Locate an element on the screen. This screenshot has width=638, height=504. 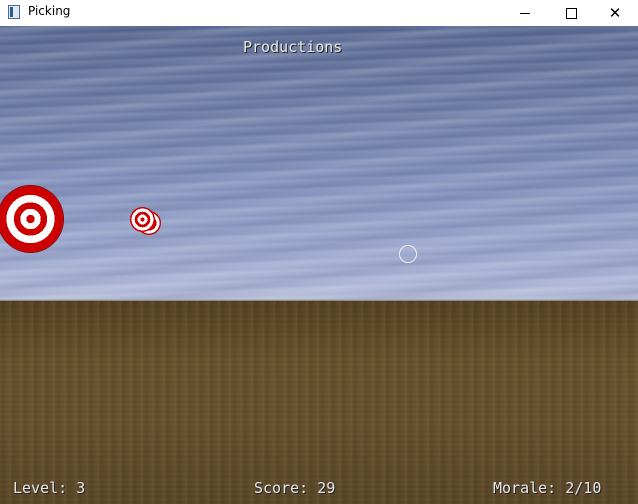
close-icon: ✕ is located at coordinates (615, 12).